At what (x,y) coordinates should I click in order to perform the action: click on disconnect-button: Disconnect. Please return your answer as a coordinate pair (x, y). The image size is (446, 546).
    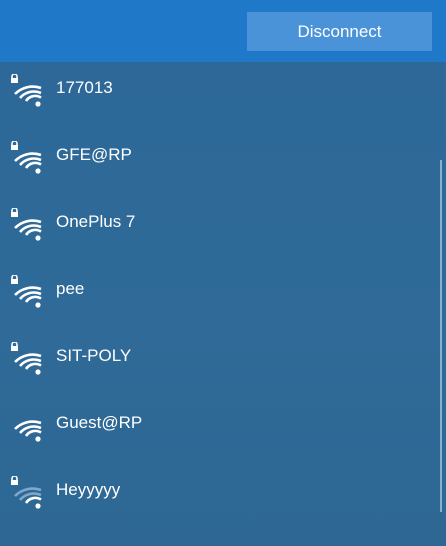
    Looking at the image, I should click on (339, 31).